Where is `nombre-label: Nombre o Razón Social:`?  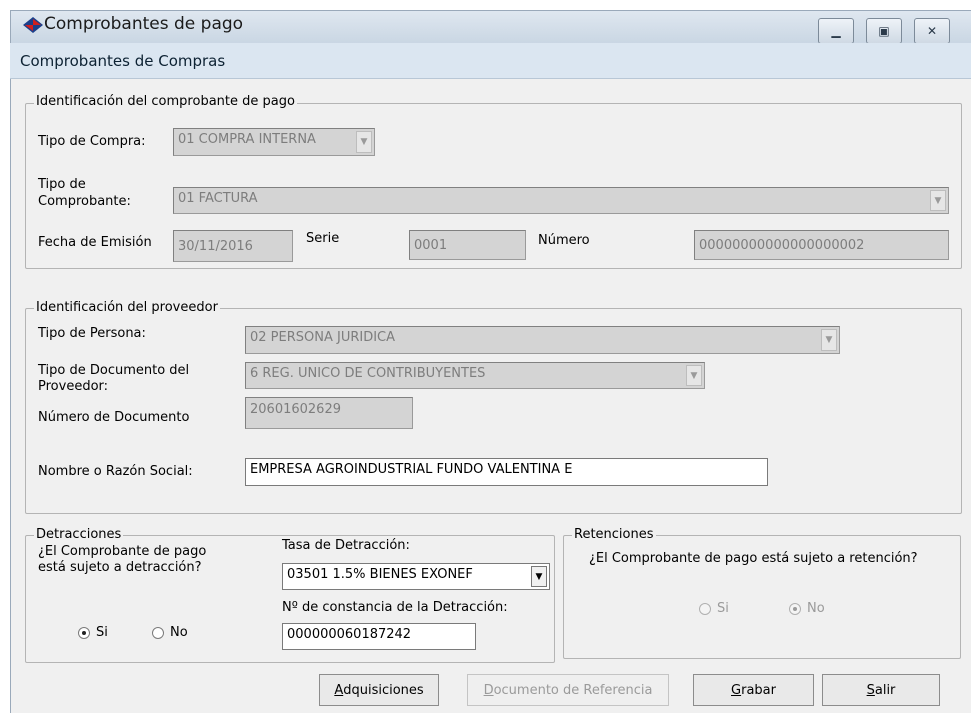 nombre-label: Nombre o Razón Social: is located at coordinates (115, 471).